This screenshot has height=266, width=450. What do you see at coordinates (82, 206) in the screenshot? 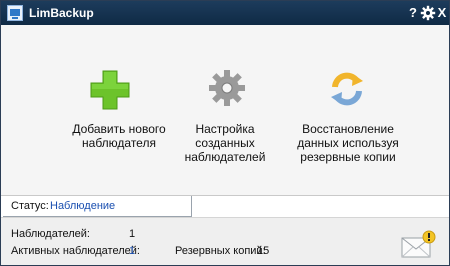
I see `status-value-link: Наблюдение` at bounding box center [82, 206].